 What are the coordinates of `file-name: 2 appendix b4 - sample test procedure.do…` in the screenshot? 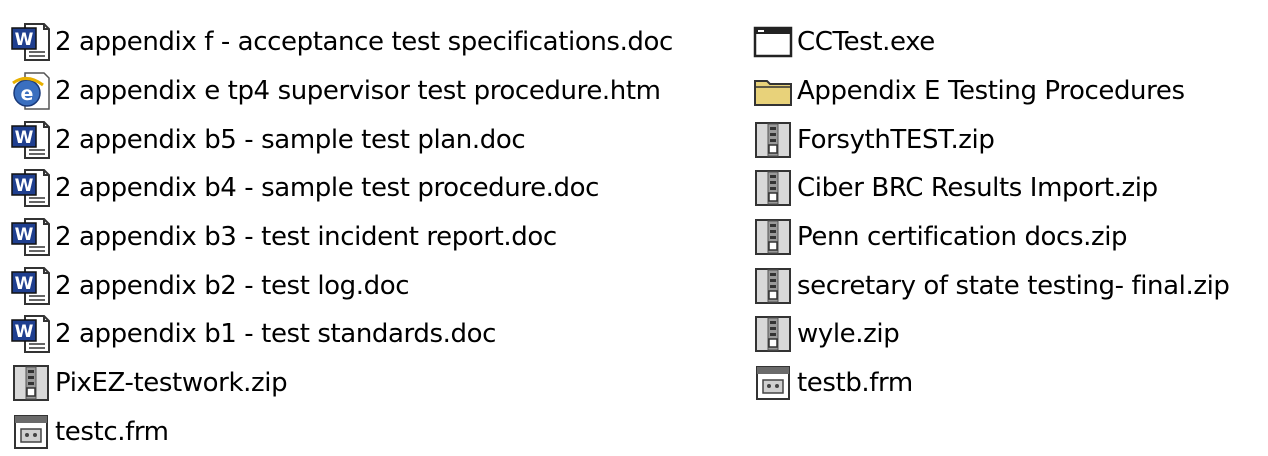 It's located at (327, 188).